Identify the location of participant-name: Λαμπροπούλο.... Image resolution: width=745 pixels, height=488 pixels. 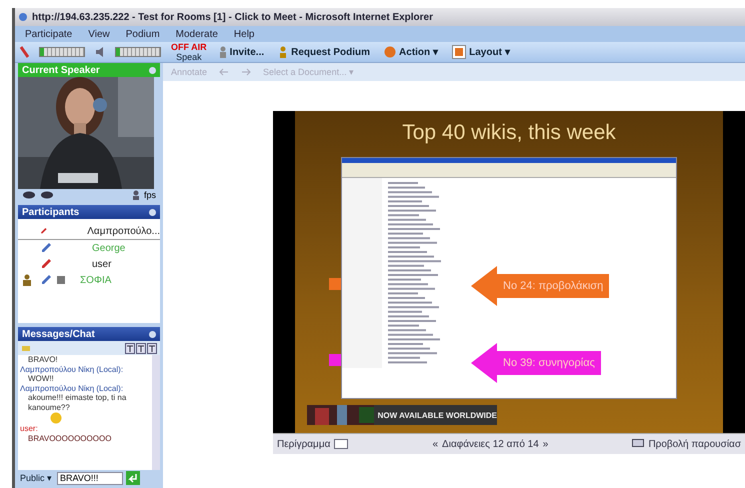
(123, 231).